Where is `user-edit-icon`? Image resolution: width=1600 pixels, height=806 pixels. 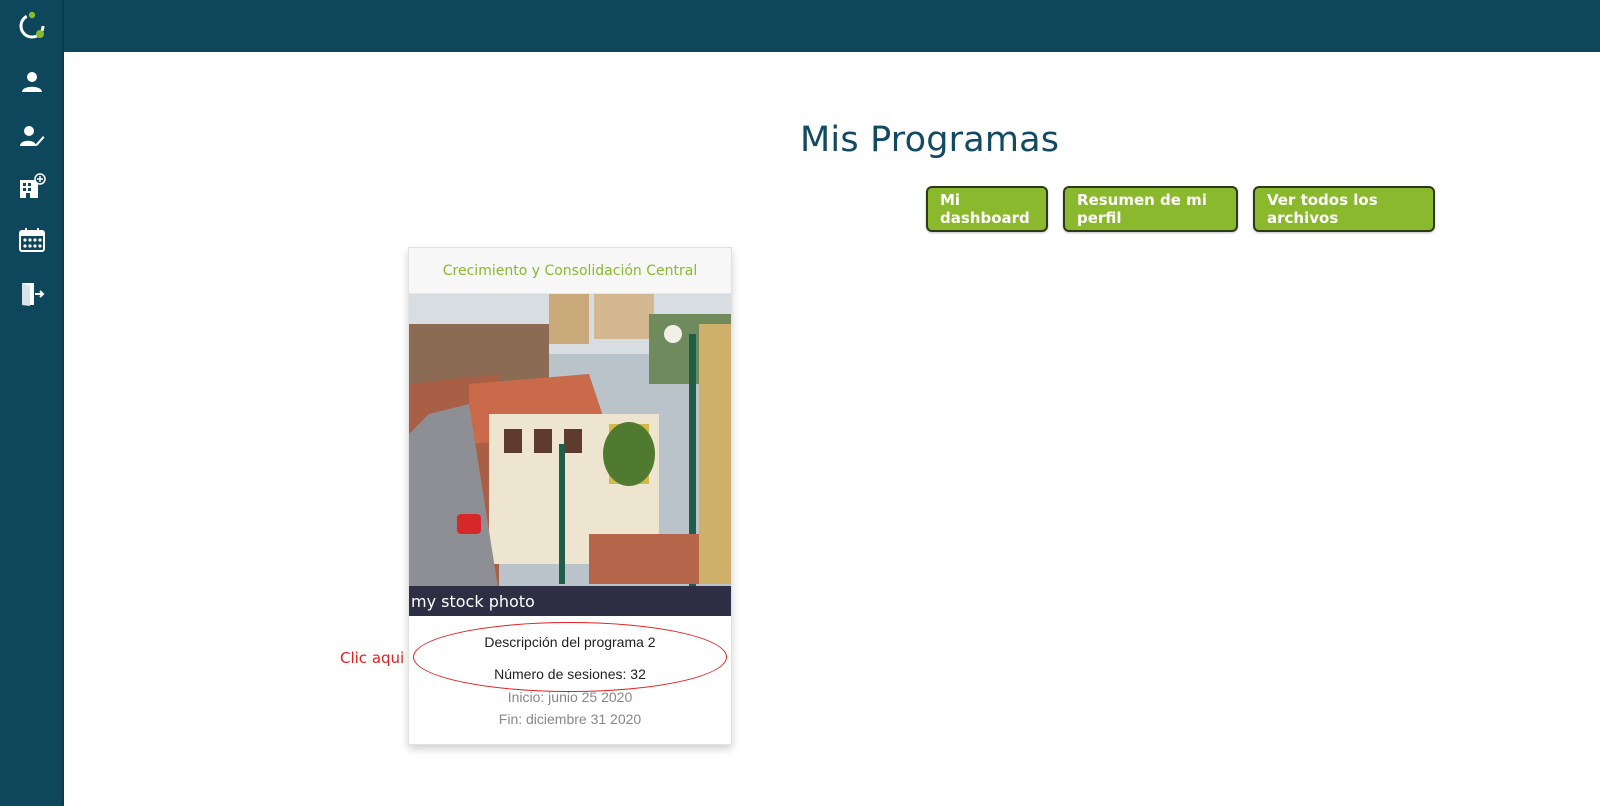 user-edit-icon is located at coordinates (32, 136).